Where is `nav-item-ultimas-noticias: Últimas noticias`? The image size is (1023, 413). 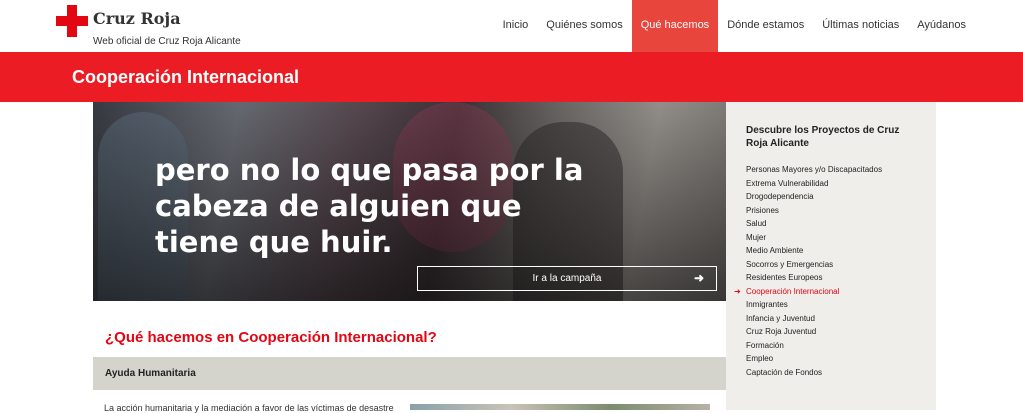
nav-item-ultimas-noticias: Últimas noticias is located at coordinates (860, 26).